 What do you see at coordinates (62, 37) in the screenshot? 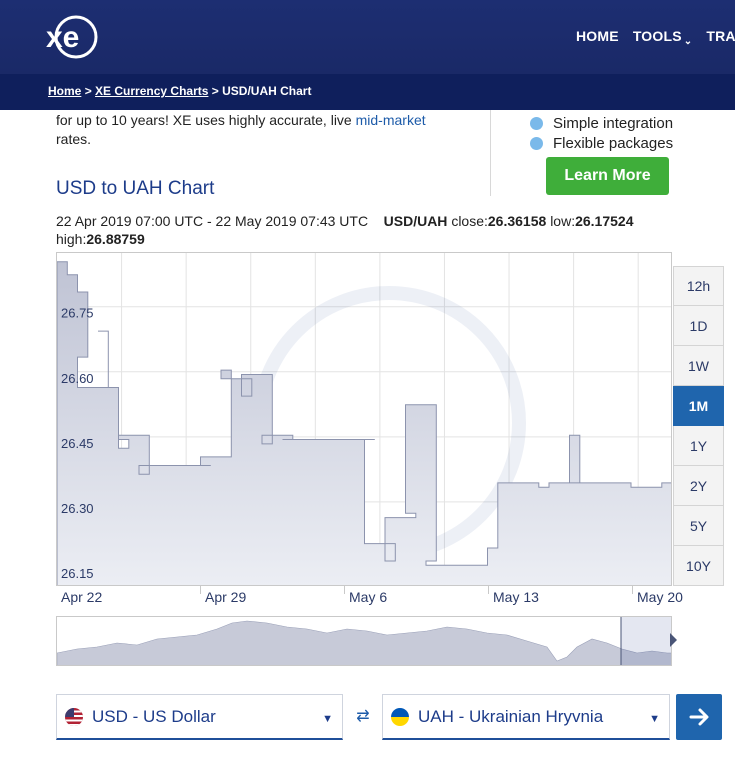
I see `svg-text: xe` at bounding box center [62, 37].